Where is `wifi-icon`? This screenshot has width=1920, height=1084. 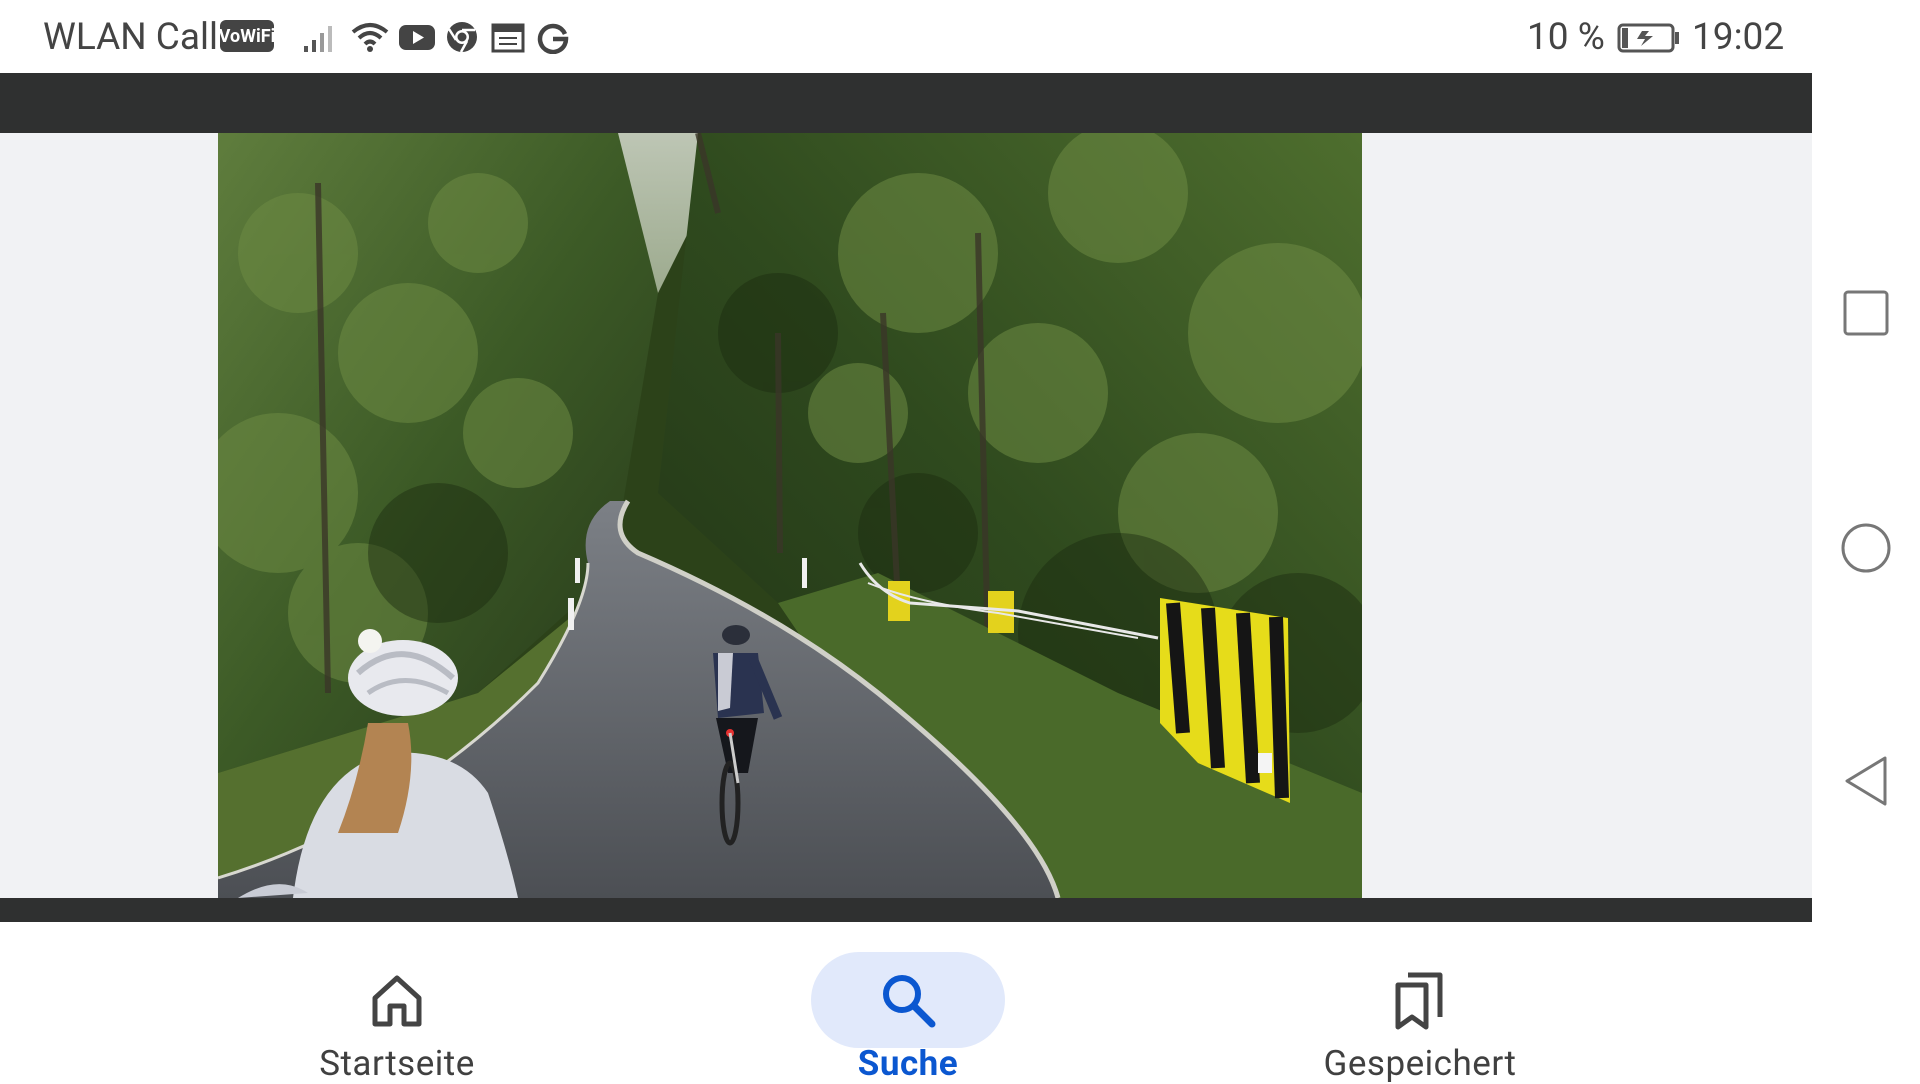 wifi-icon is located at coordinates (369, 37).